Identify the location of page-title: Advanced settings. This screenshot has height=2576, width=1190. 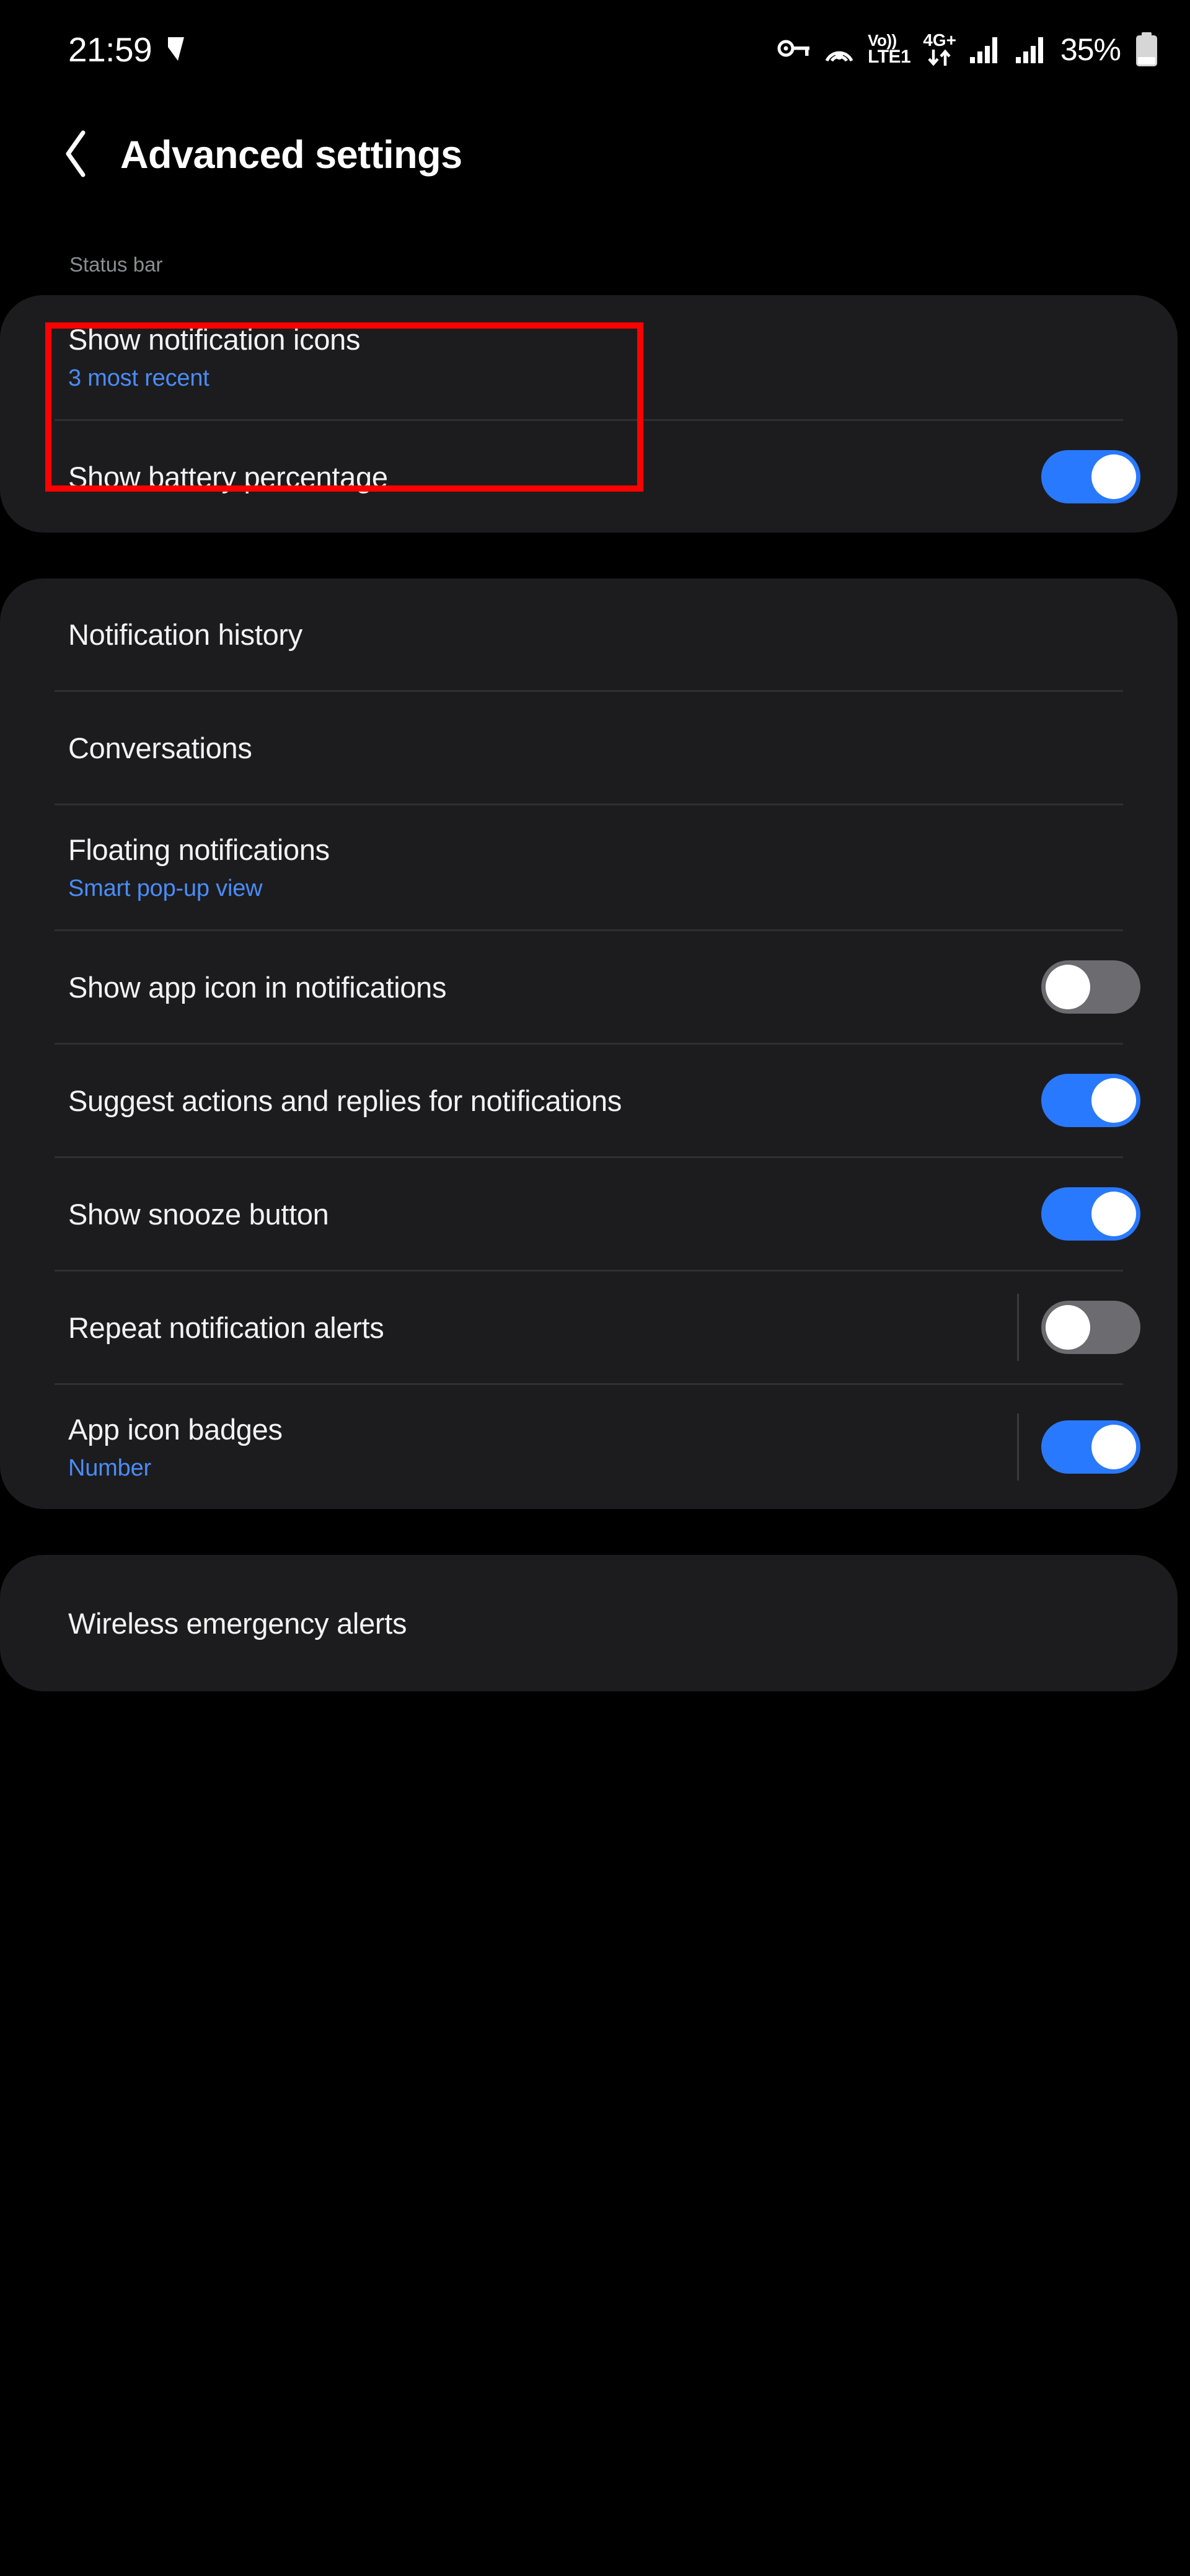
(291, 155).